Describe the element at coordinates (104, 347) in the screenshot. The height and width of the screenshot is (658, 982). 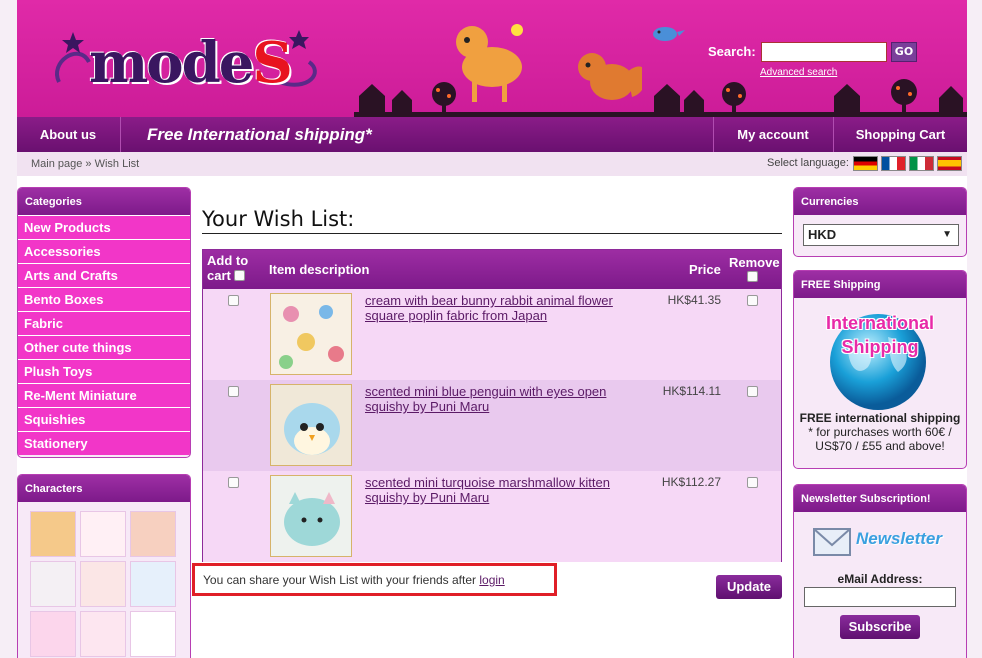
I see `category-item: Other cute things` at that location.